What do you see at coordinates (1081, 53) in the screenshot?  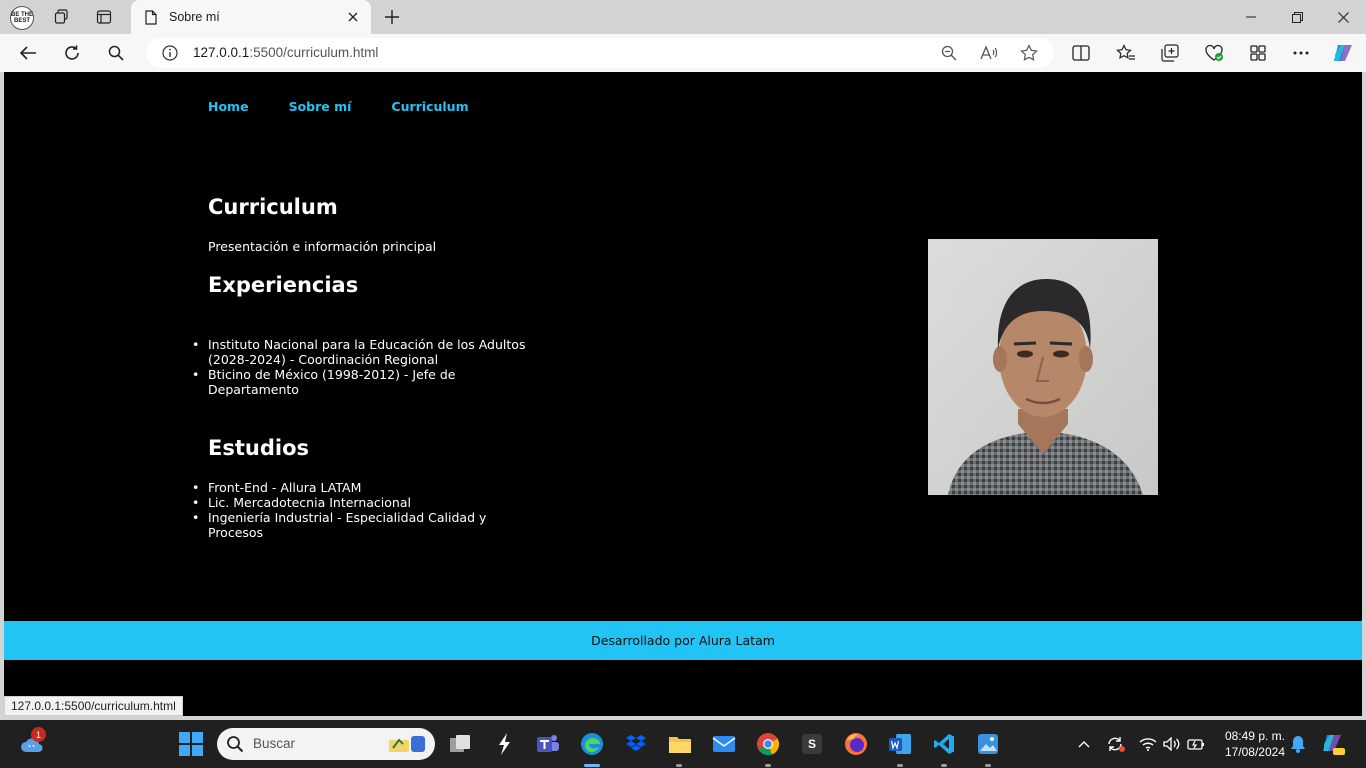 I see `split-screen-icon` at bounding box center [1081, 53].